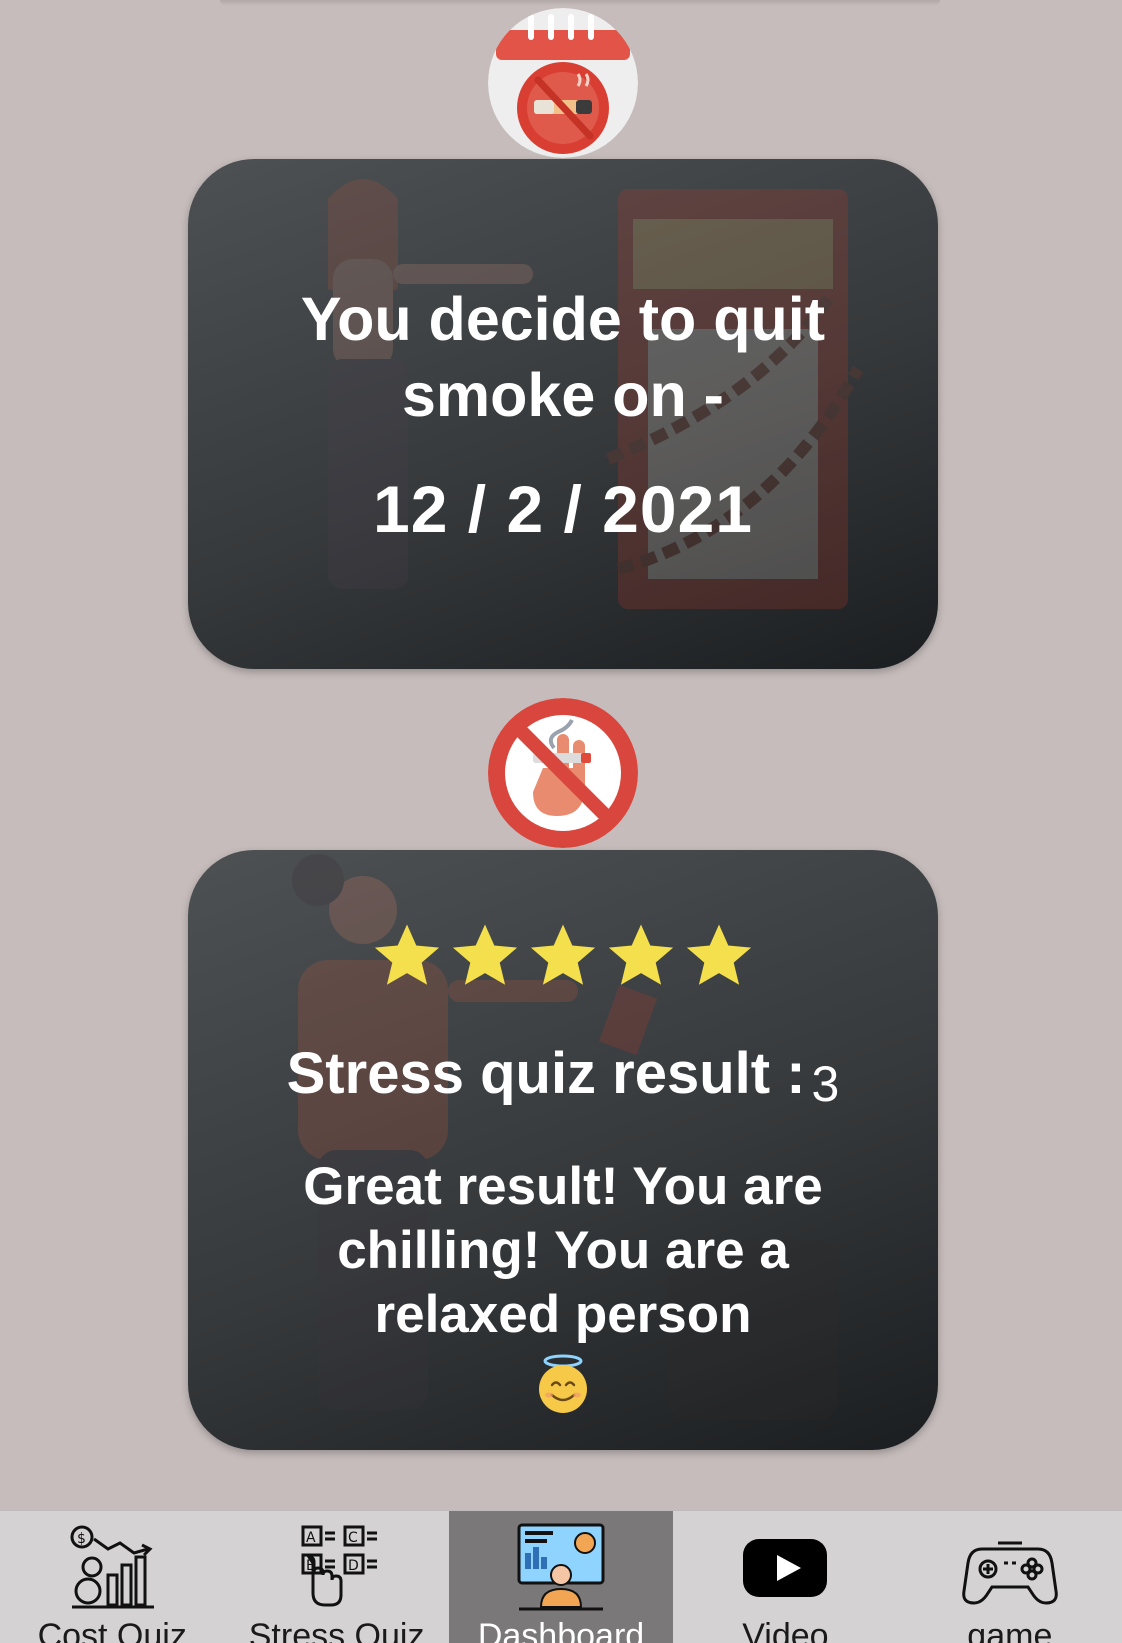 The width and height of the screenshot is (1122, 1643). I want to click on smiling-face-with-halo-emoji, so click(563, 1384).